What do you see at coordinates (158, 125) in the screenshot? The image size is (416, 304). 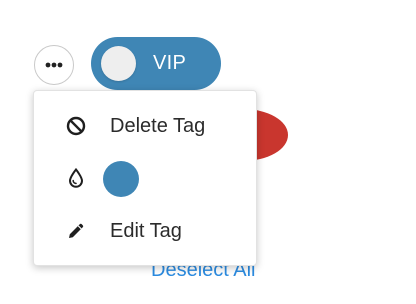 I see `menu-item-label: Delete Tag` at bounding box center [158, 125].